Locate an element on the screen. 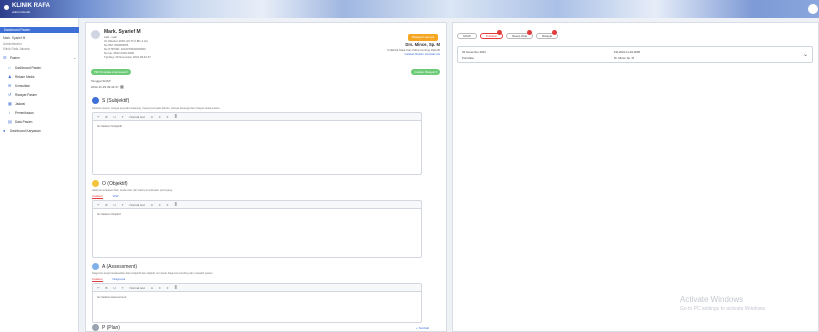 Image resolution: width=819 pixels, height=332 pixels. sidebar-section-pasien: ☰ Pasien ⌄ is located at coordinates (40, 57).